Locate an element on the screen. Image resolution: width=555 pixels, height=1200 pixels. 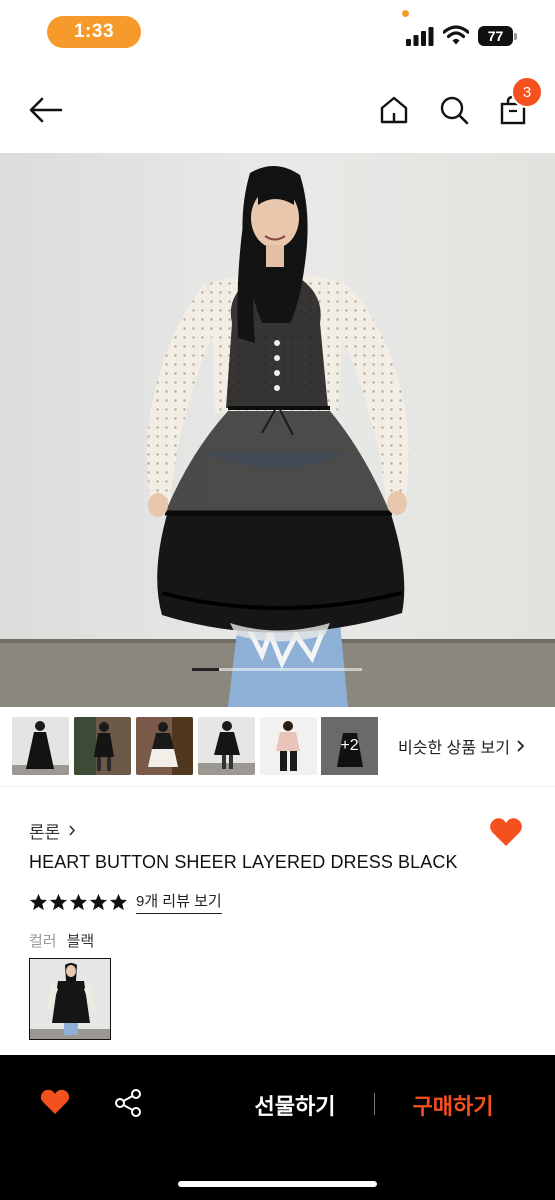
color-option-swatch is located at coordinates (70, 999).